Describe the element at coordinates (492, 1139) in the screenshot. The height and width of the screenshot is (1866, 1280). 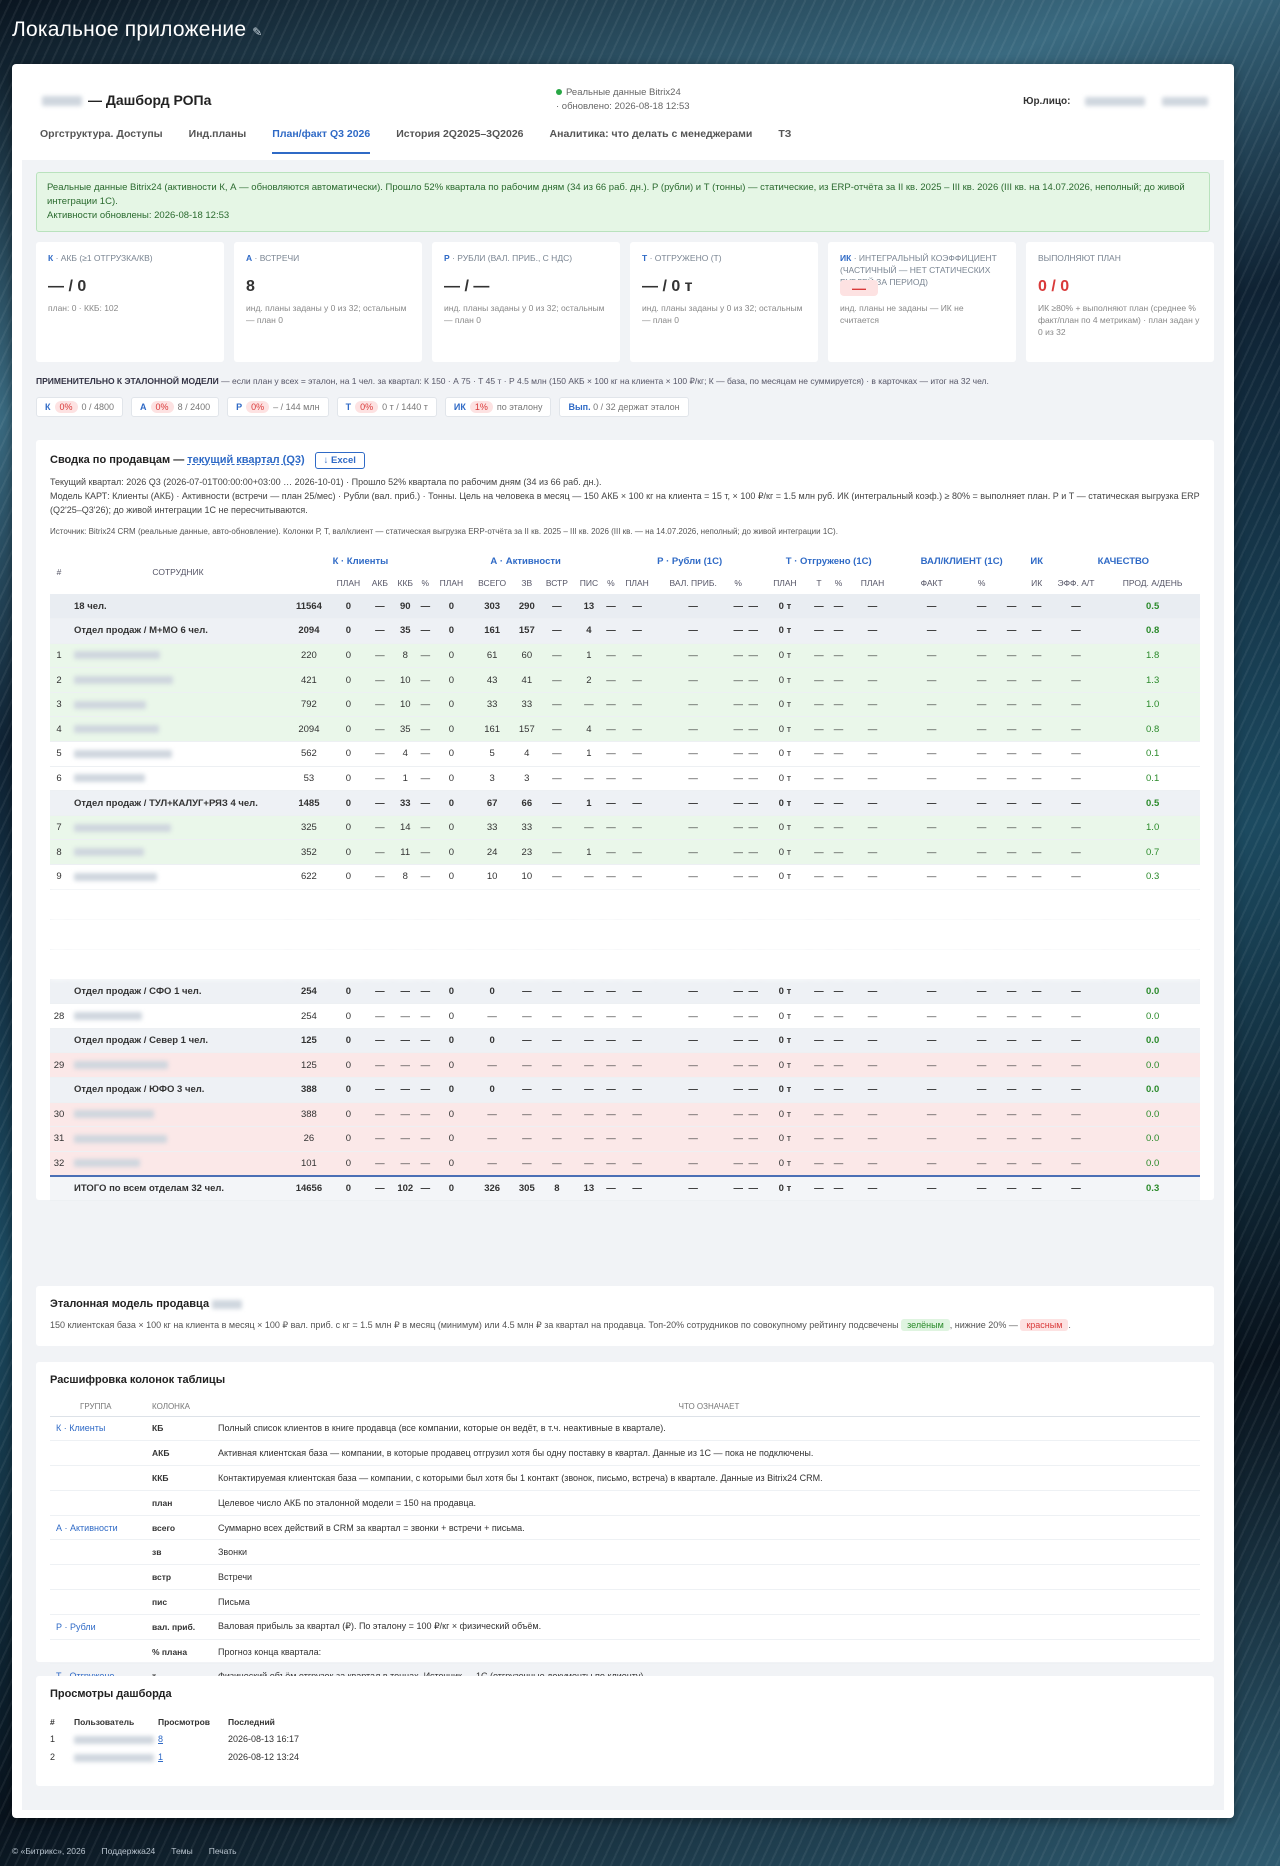
I see `cell-vs: —` at that location.